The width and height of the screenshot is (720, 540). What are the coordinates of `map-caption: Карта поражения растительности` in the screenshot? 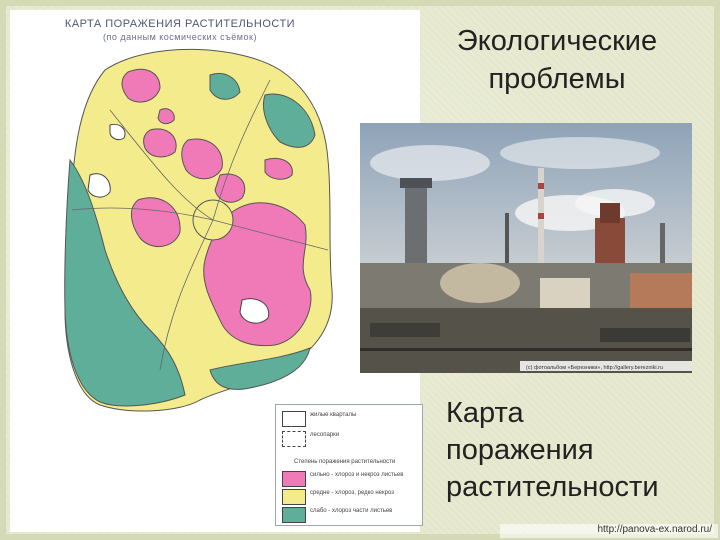 It's located at (576, 450).